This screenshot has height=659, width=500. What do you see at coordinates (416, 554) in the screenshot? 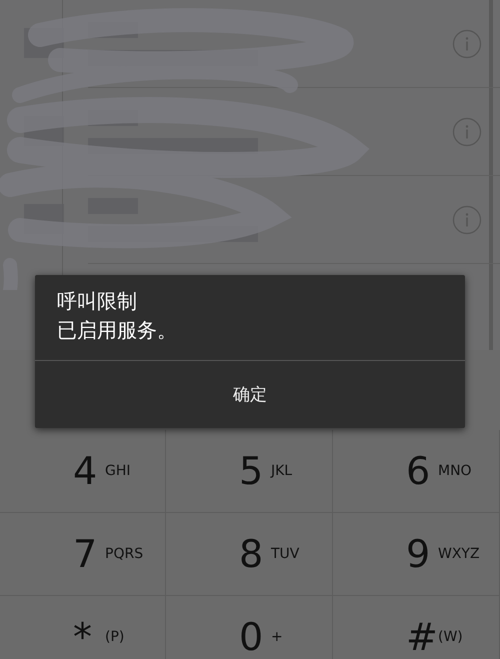
I see `dialpad-key: 9 WXYZ` at bounding box center [416, 554].